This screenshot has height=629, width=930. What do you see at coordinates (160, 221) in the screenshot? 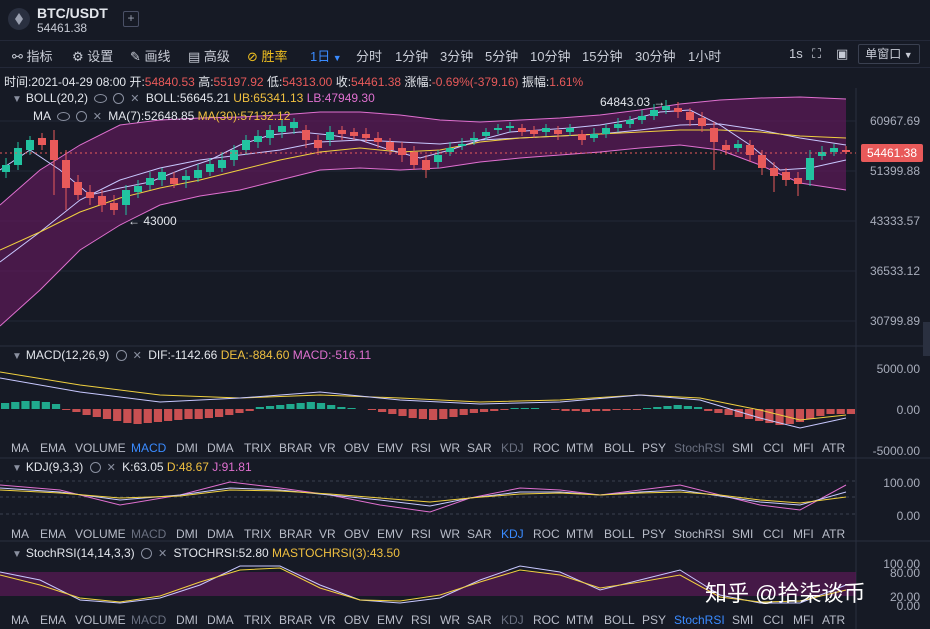
I see `low-annotation-value: 43000` at bounding box center [160, 221].